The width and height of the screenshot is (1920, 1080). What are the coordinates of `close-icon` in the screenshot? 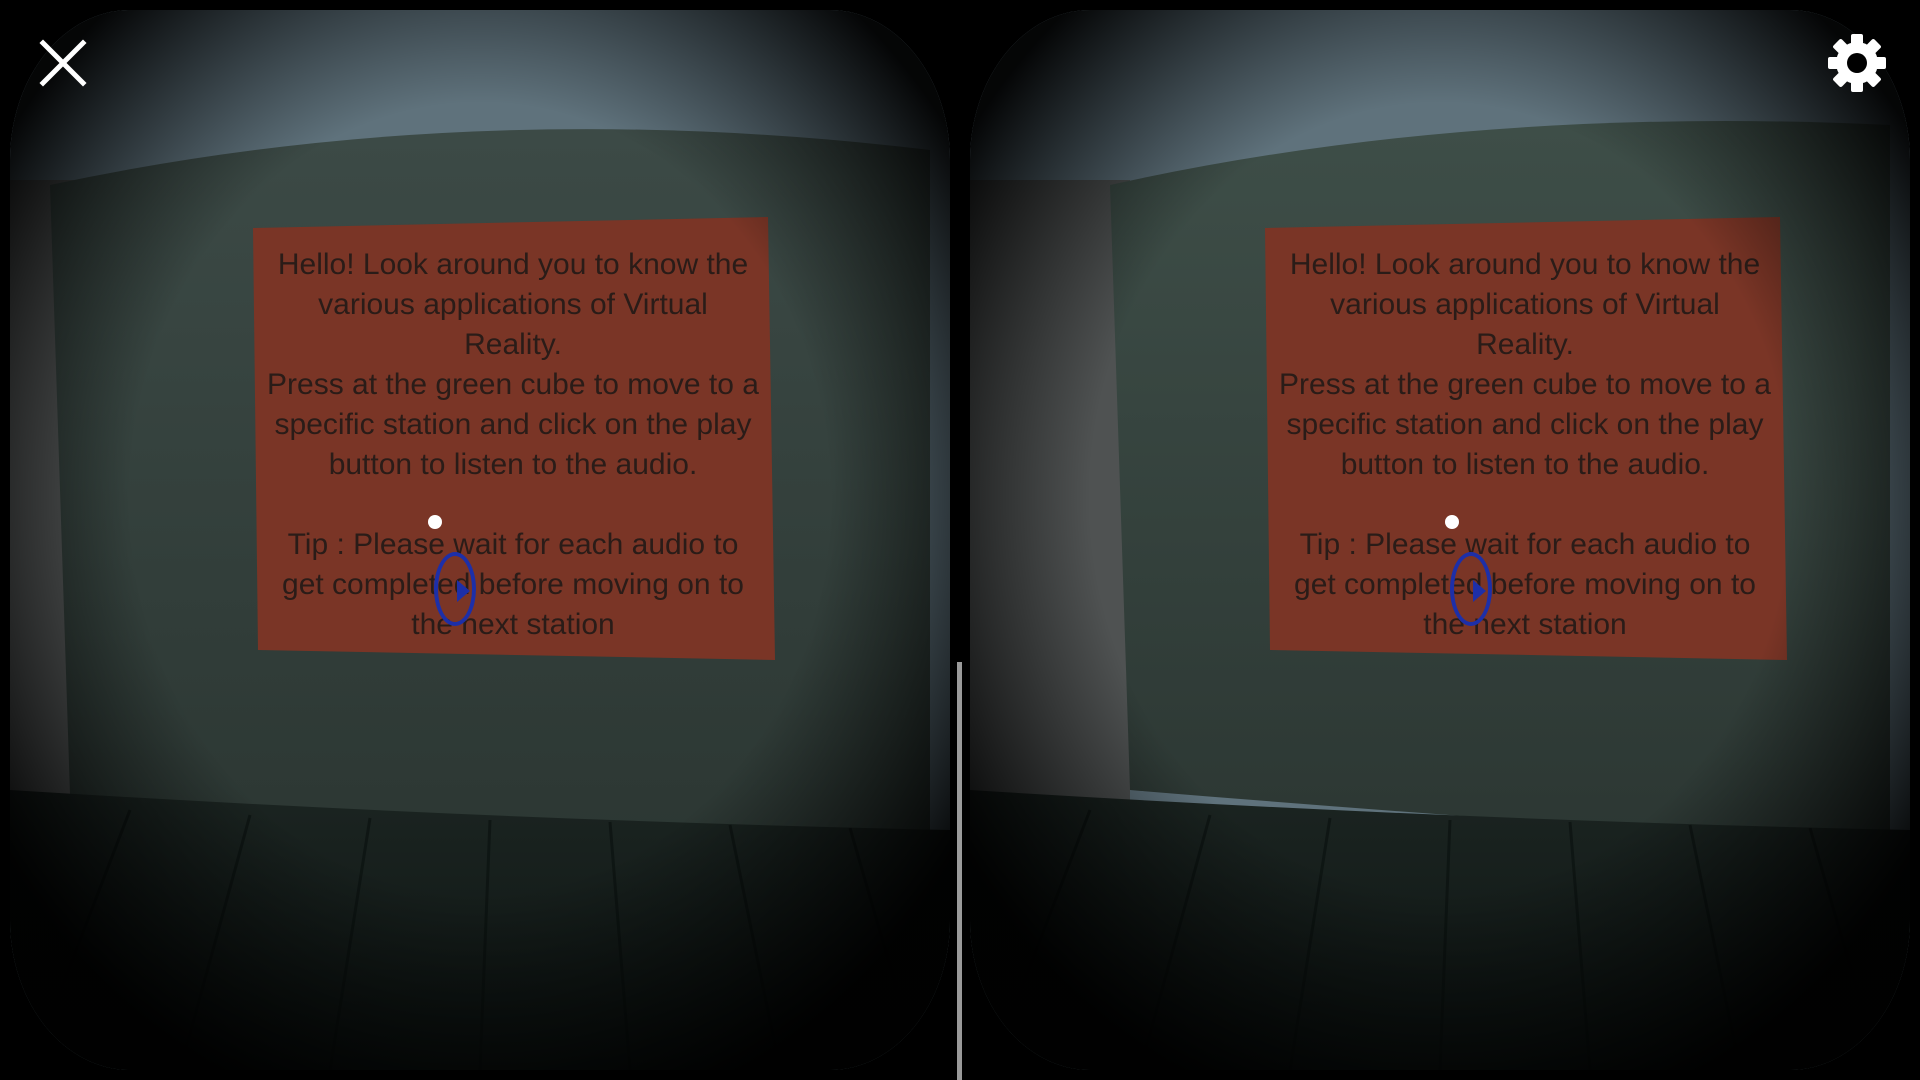 It's located at (63, 63).